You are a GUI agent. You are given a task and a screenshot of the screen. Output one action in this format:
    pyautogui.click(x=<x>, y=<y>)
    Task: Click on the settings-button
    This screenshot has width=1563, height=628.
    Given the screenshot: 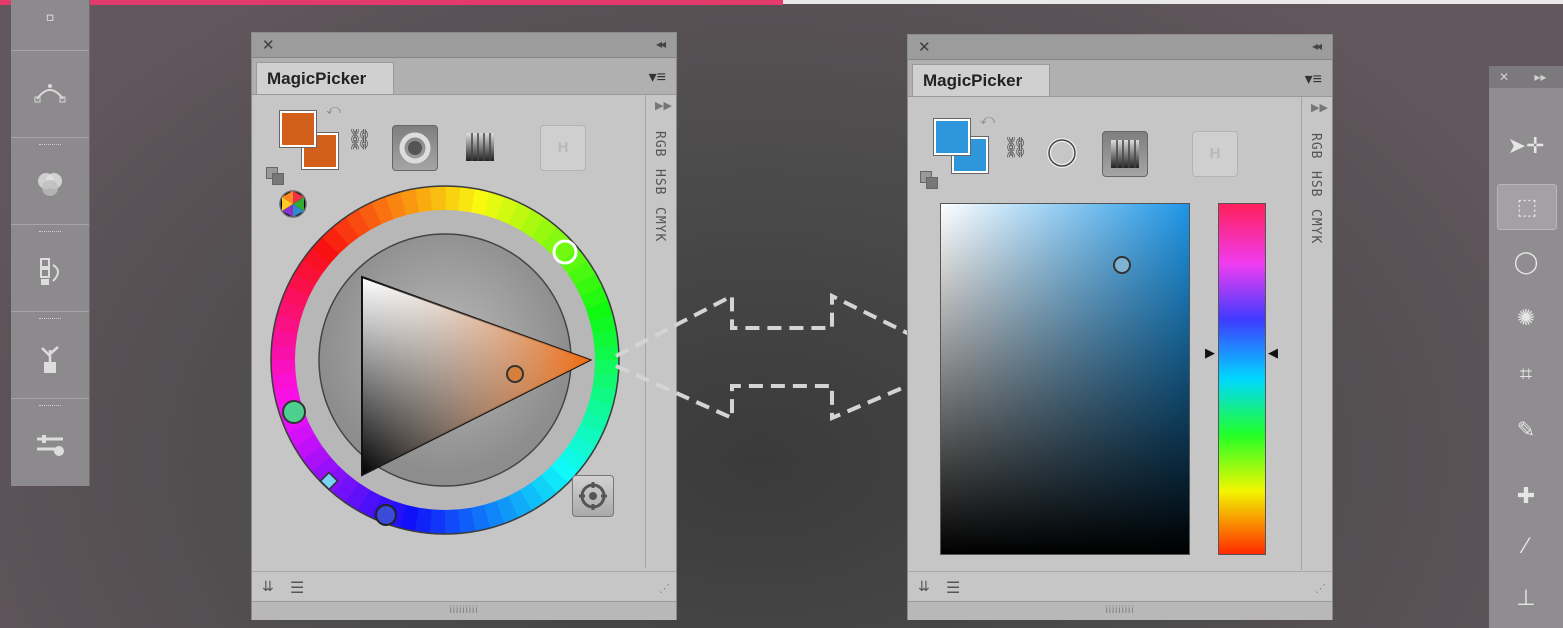 What is the action you would take?
    pyautogui.click(x=593, y=496)
    